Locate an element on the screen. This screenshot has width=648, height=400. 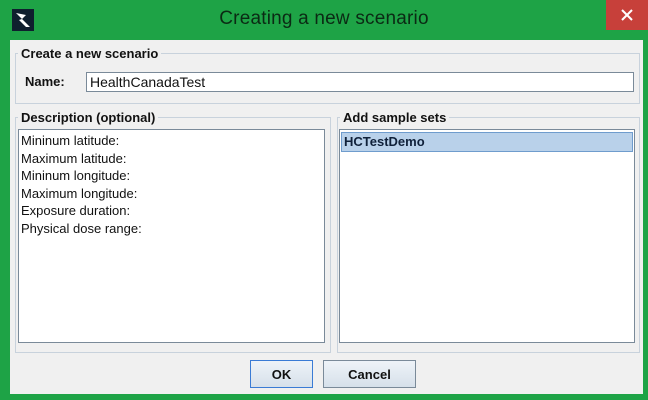
description-line: Mininum longitude: is located at coordinates (76, 176).